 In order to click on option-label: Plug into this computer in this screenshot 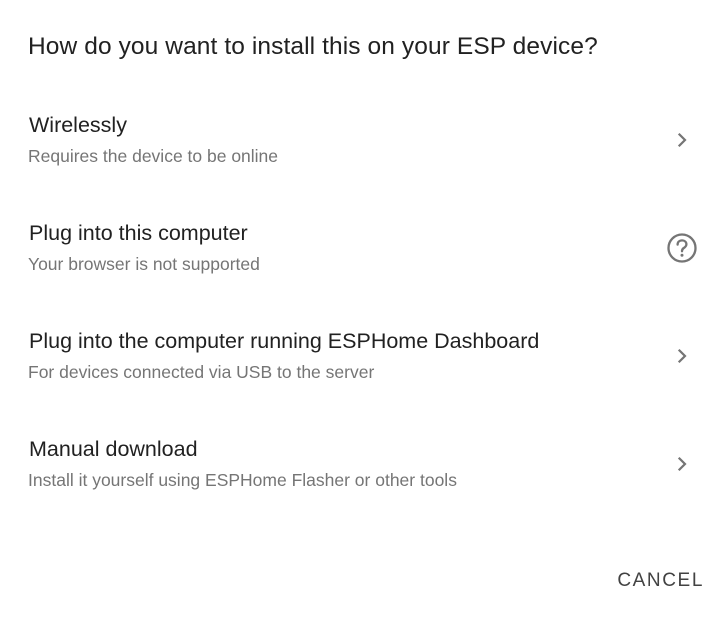, I will do `click(138, 233)`.